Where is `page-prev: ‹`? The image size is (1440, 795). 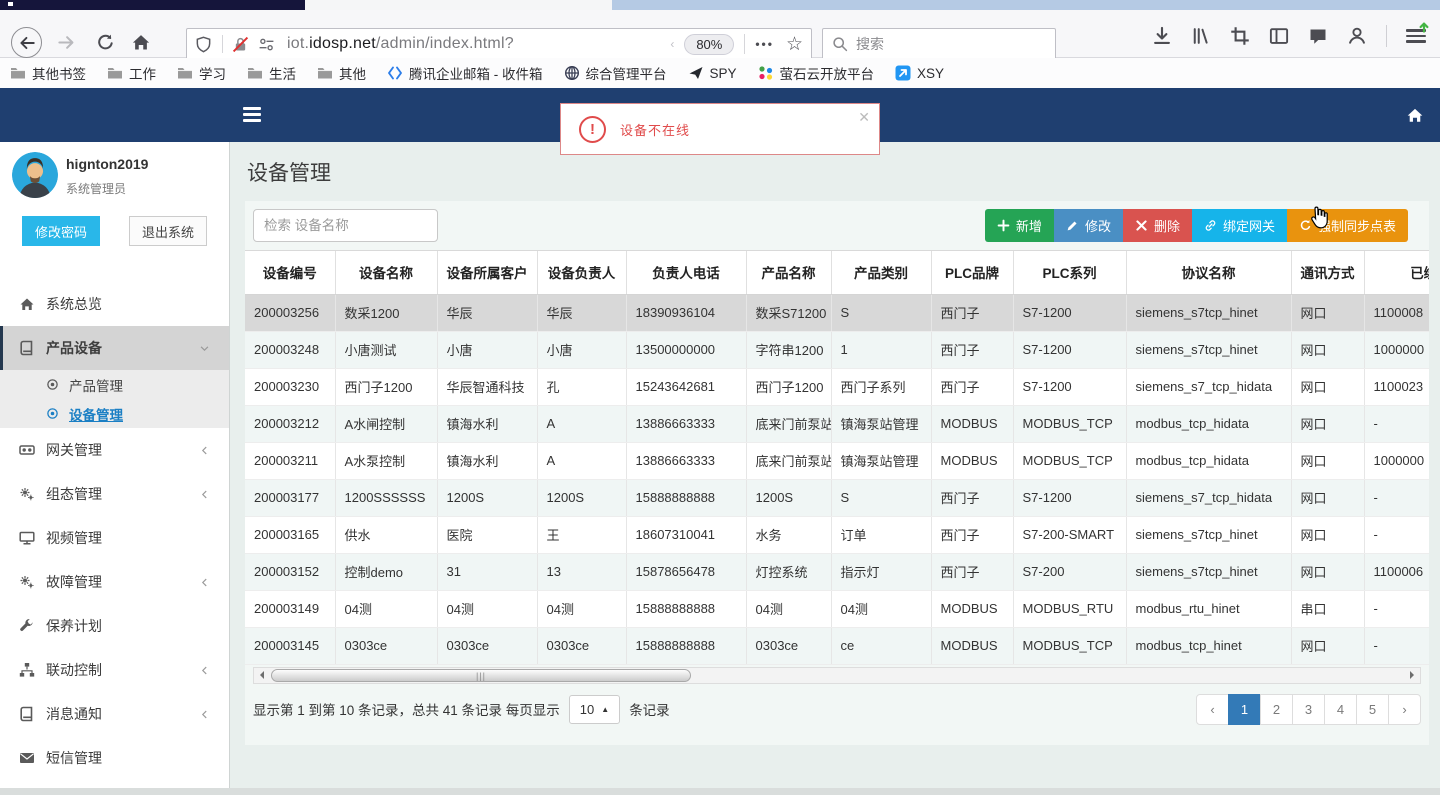
page-prev: ‹ is located at coordinates (1212, 709).